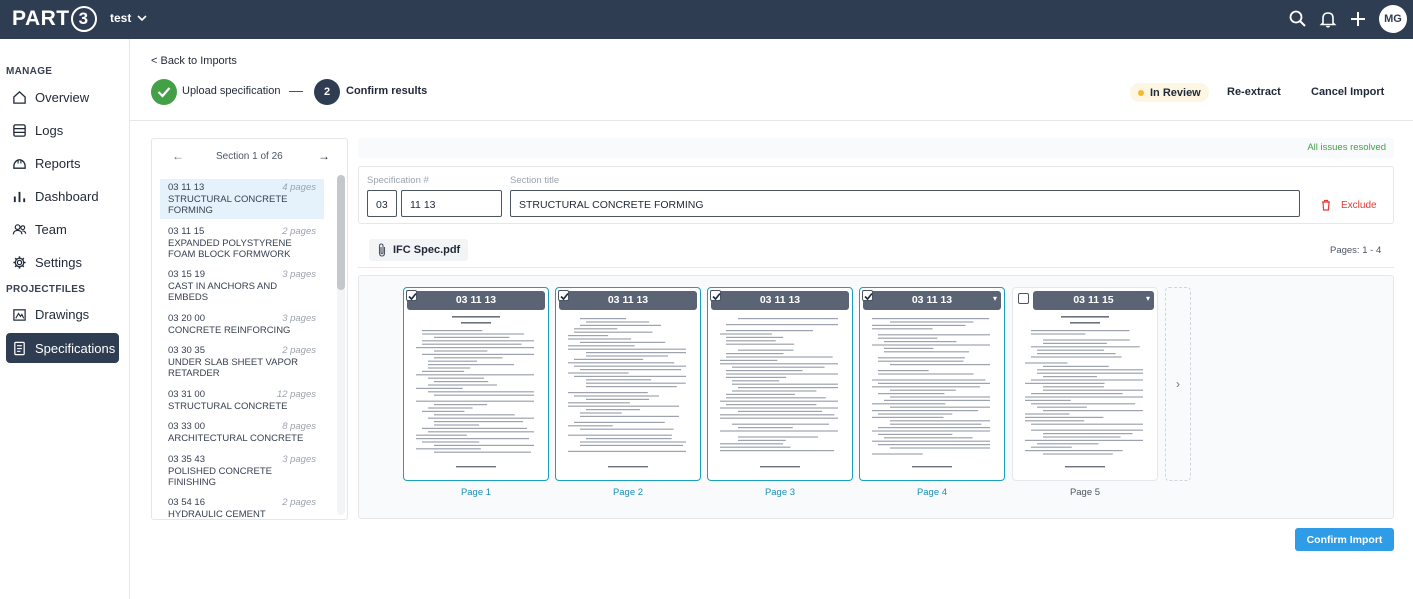 Image resolution: width=1413 pixels, height=599 pixels. Describe the element at coordinates (296, 394) in the screenshot. I see `section-page-count: 12 pages` at that location.